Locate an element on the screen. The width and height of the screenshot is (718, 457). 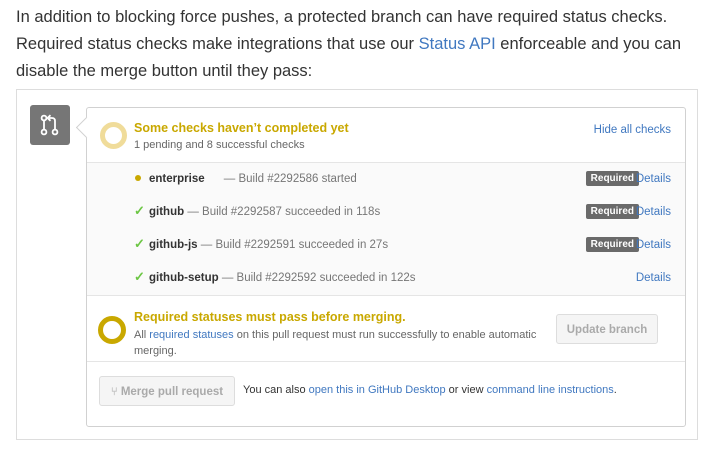
hide-all-checks-link: Hide all checks is located at coordinates (632, 130).